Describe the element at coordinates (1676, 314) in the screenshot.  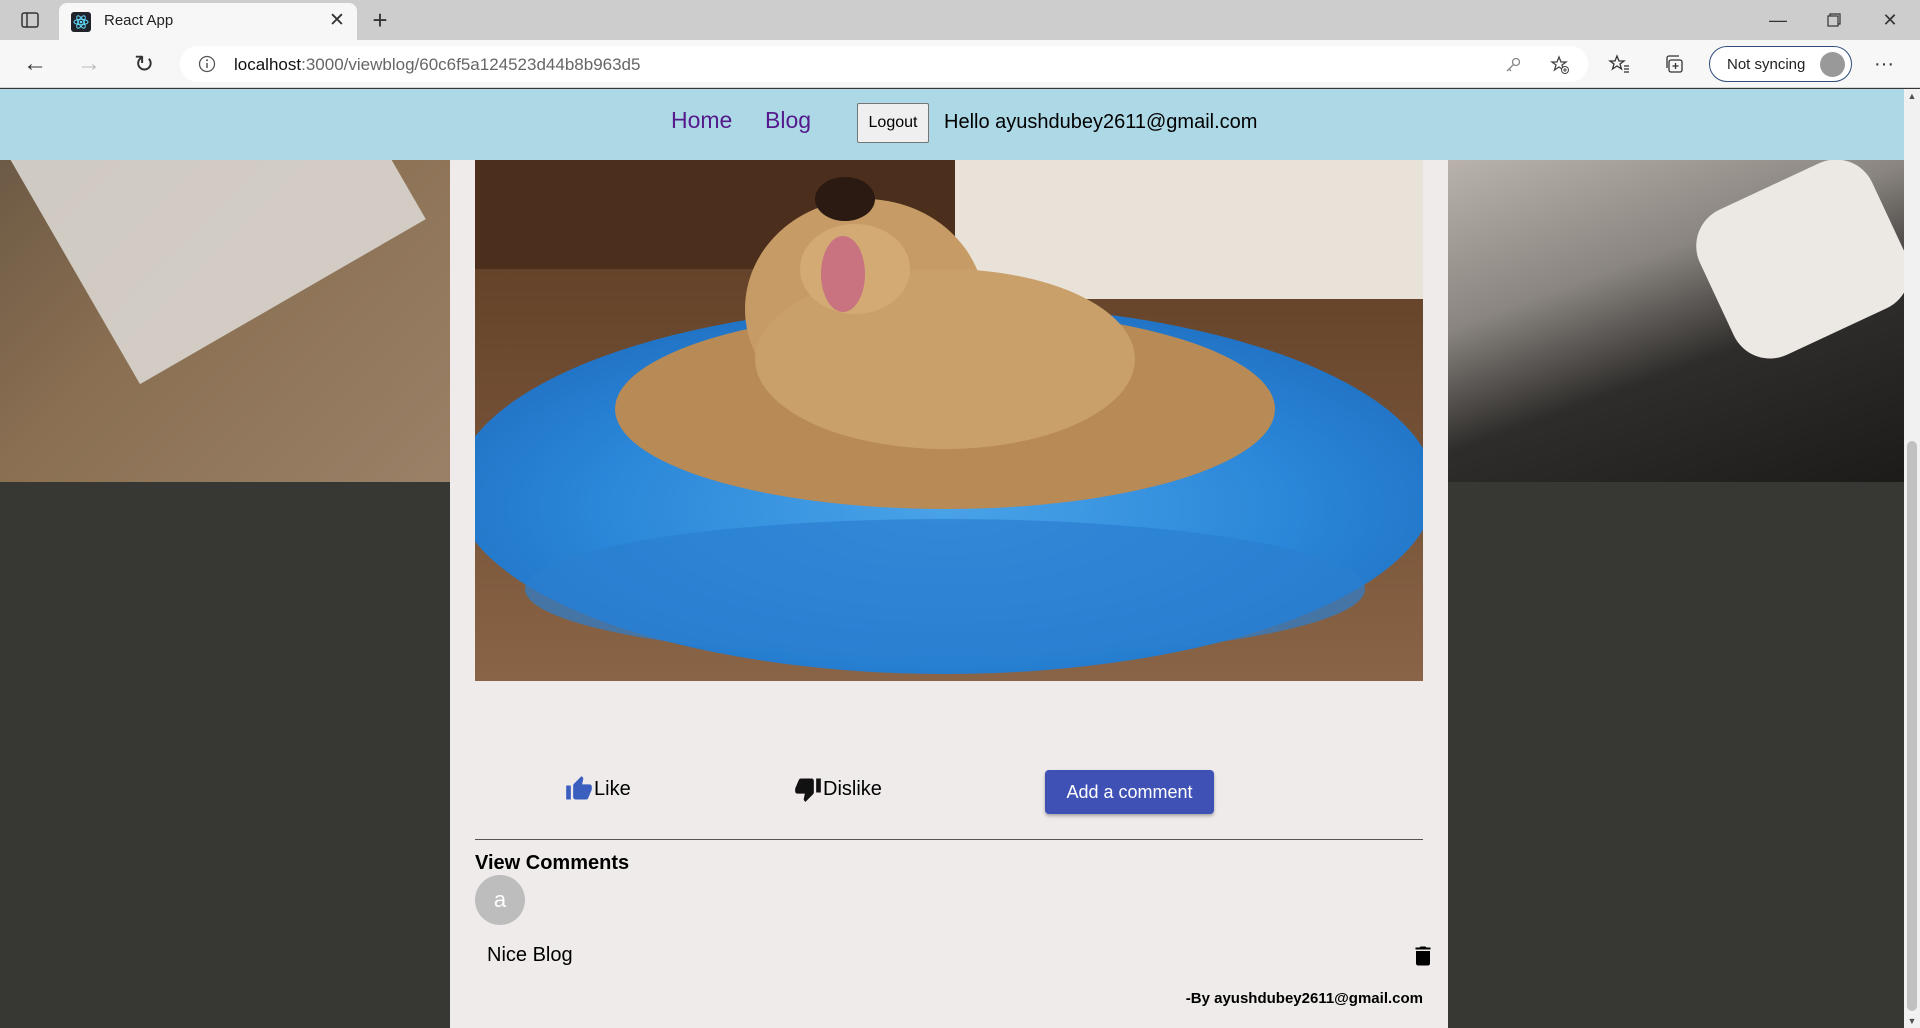
I see `background-image-right` at that location.